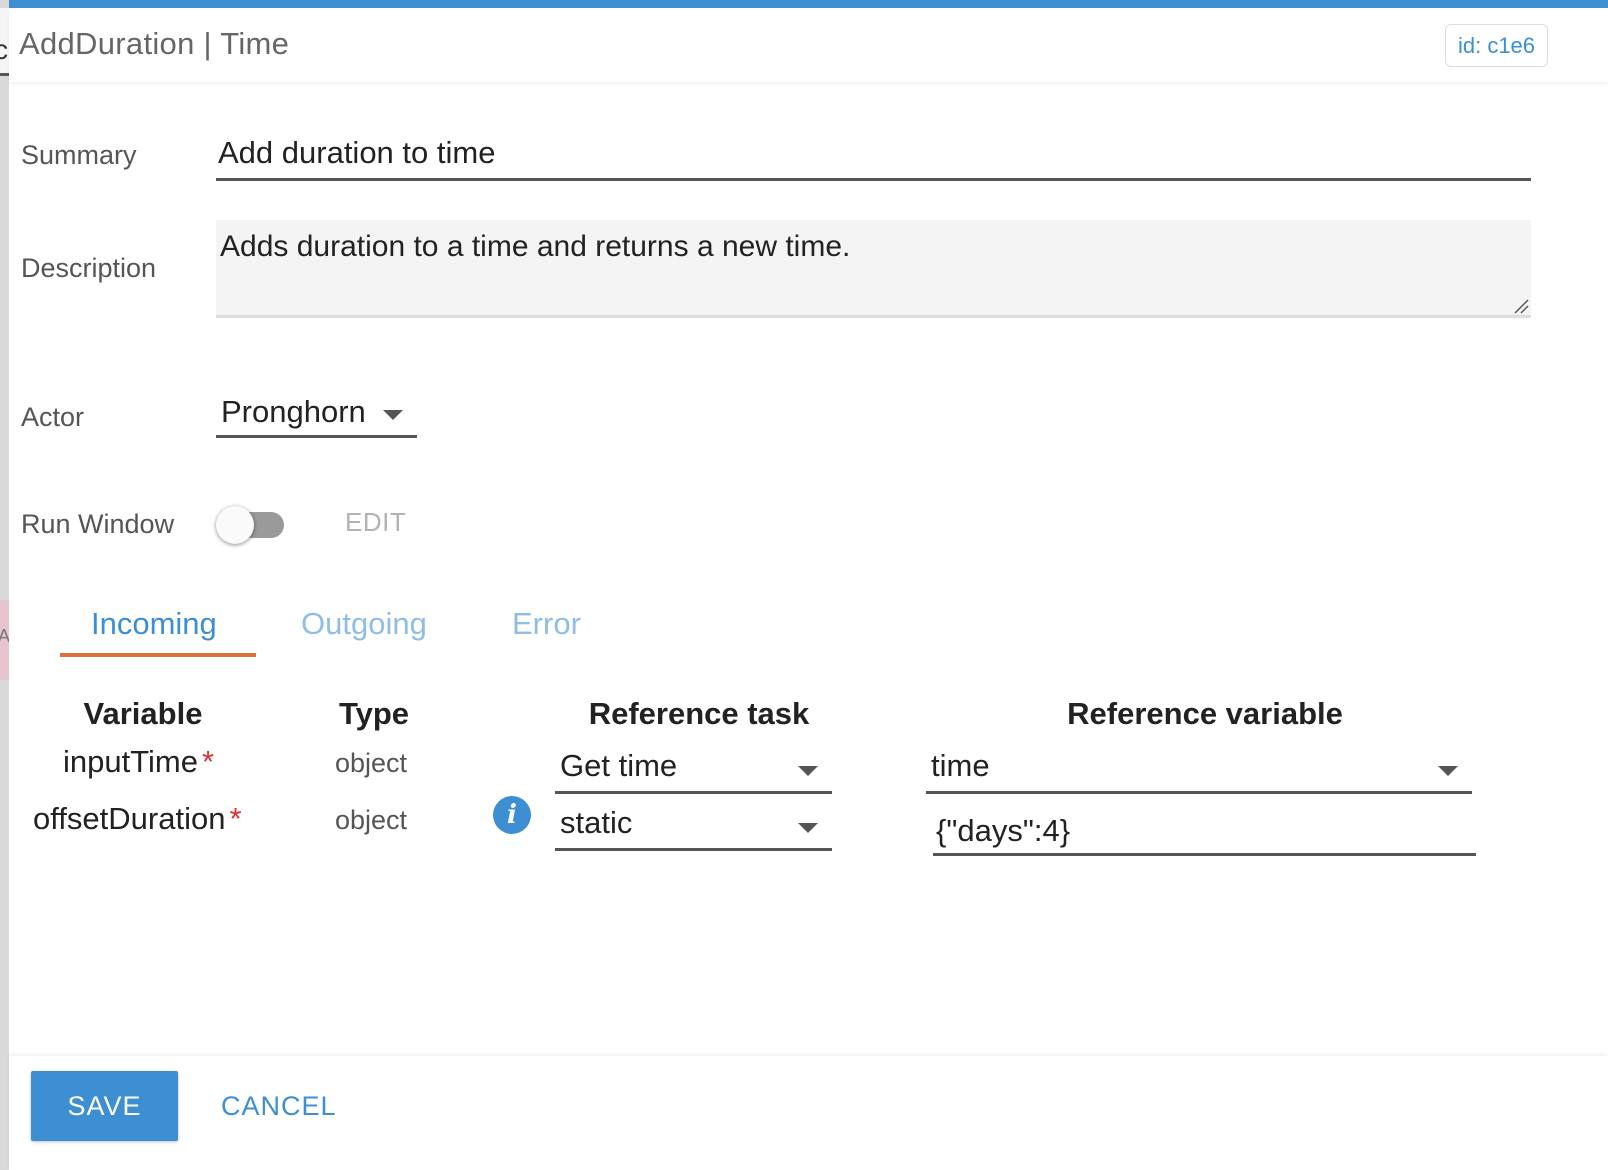  I want to click on dialog-footer: SAVE CANCEL, so click(808, 1113).